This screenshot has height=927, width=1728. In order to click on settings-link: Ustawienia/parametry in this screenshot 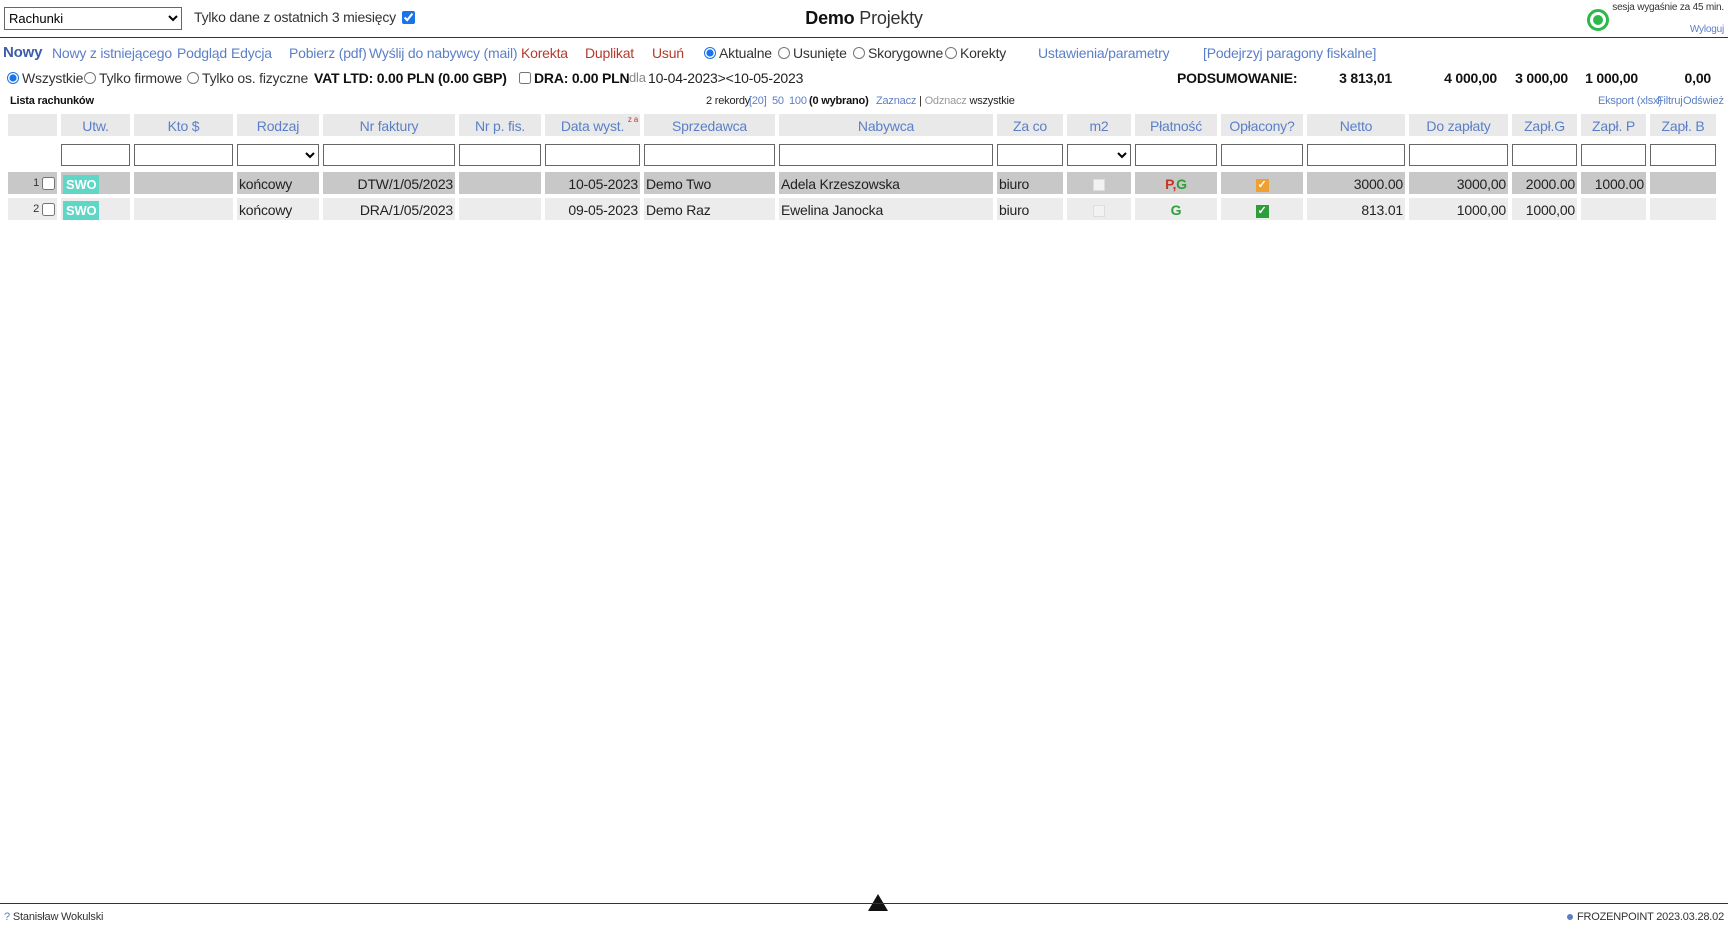, I will do `click(1104, 53)`.